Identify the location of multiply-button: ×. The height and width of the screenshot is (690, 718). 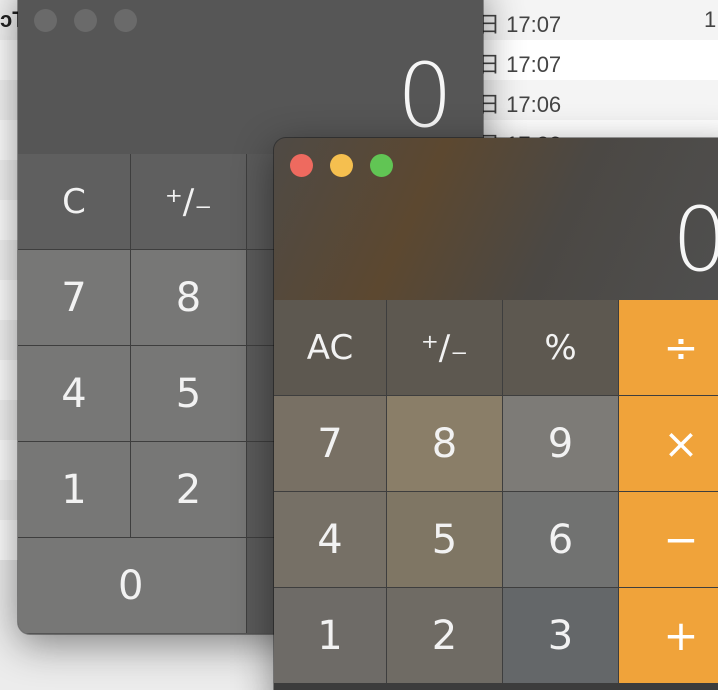
(668, 443).